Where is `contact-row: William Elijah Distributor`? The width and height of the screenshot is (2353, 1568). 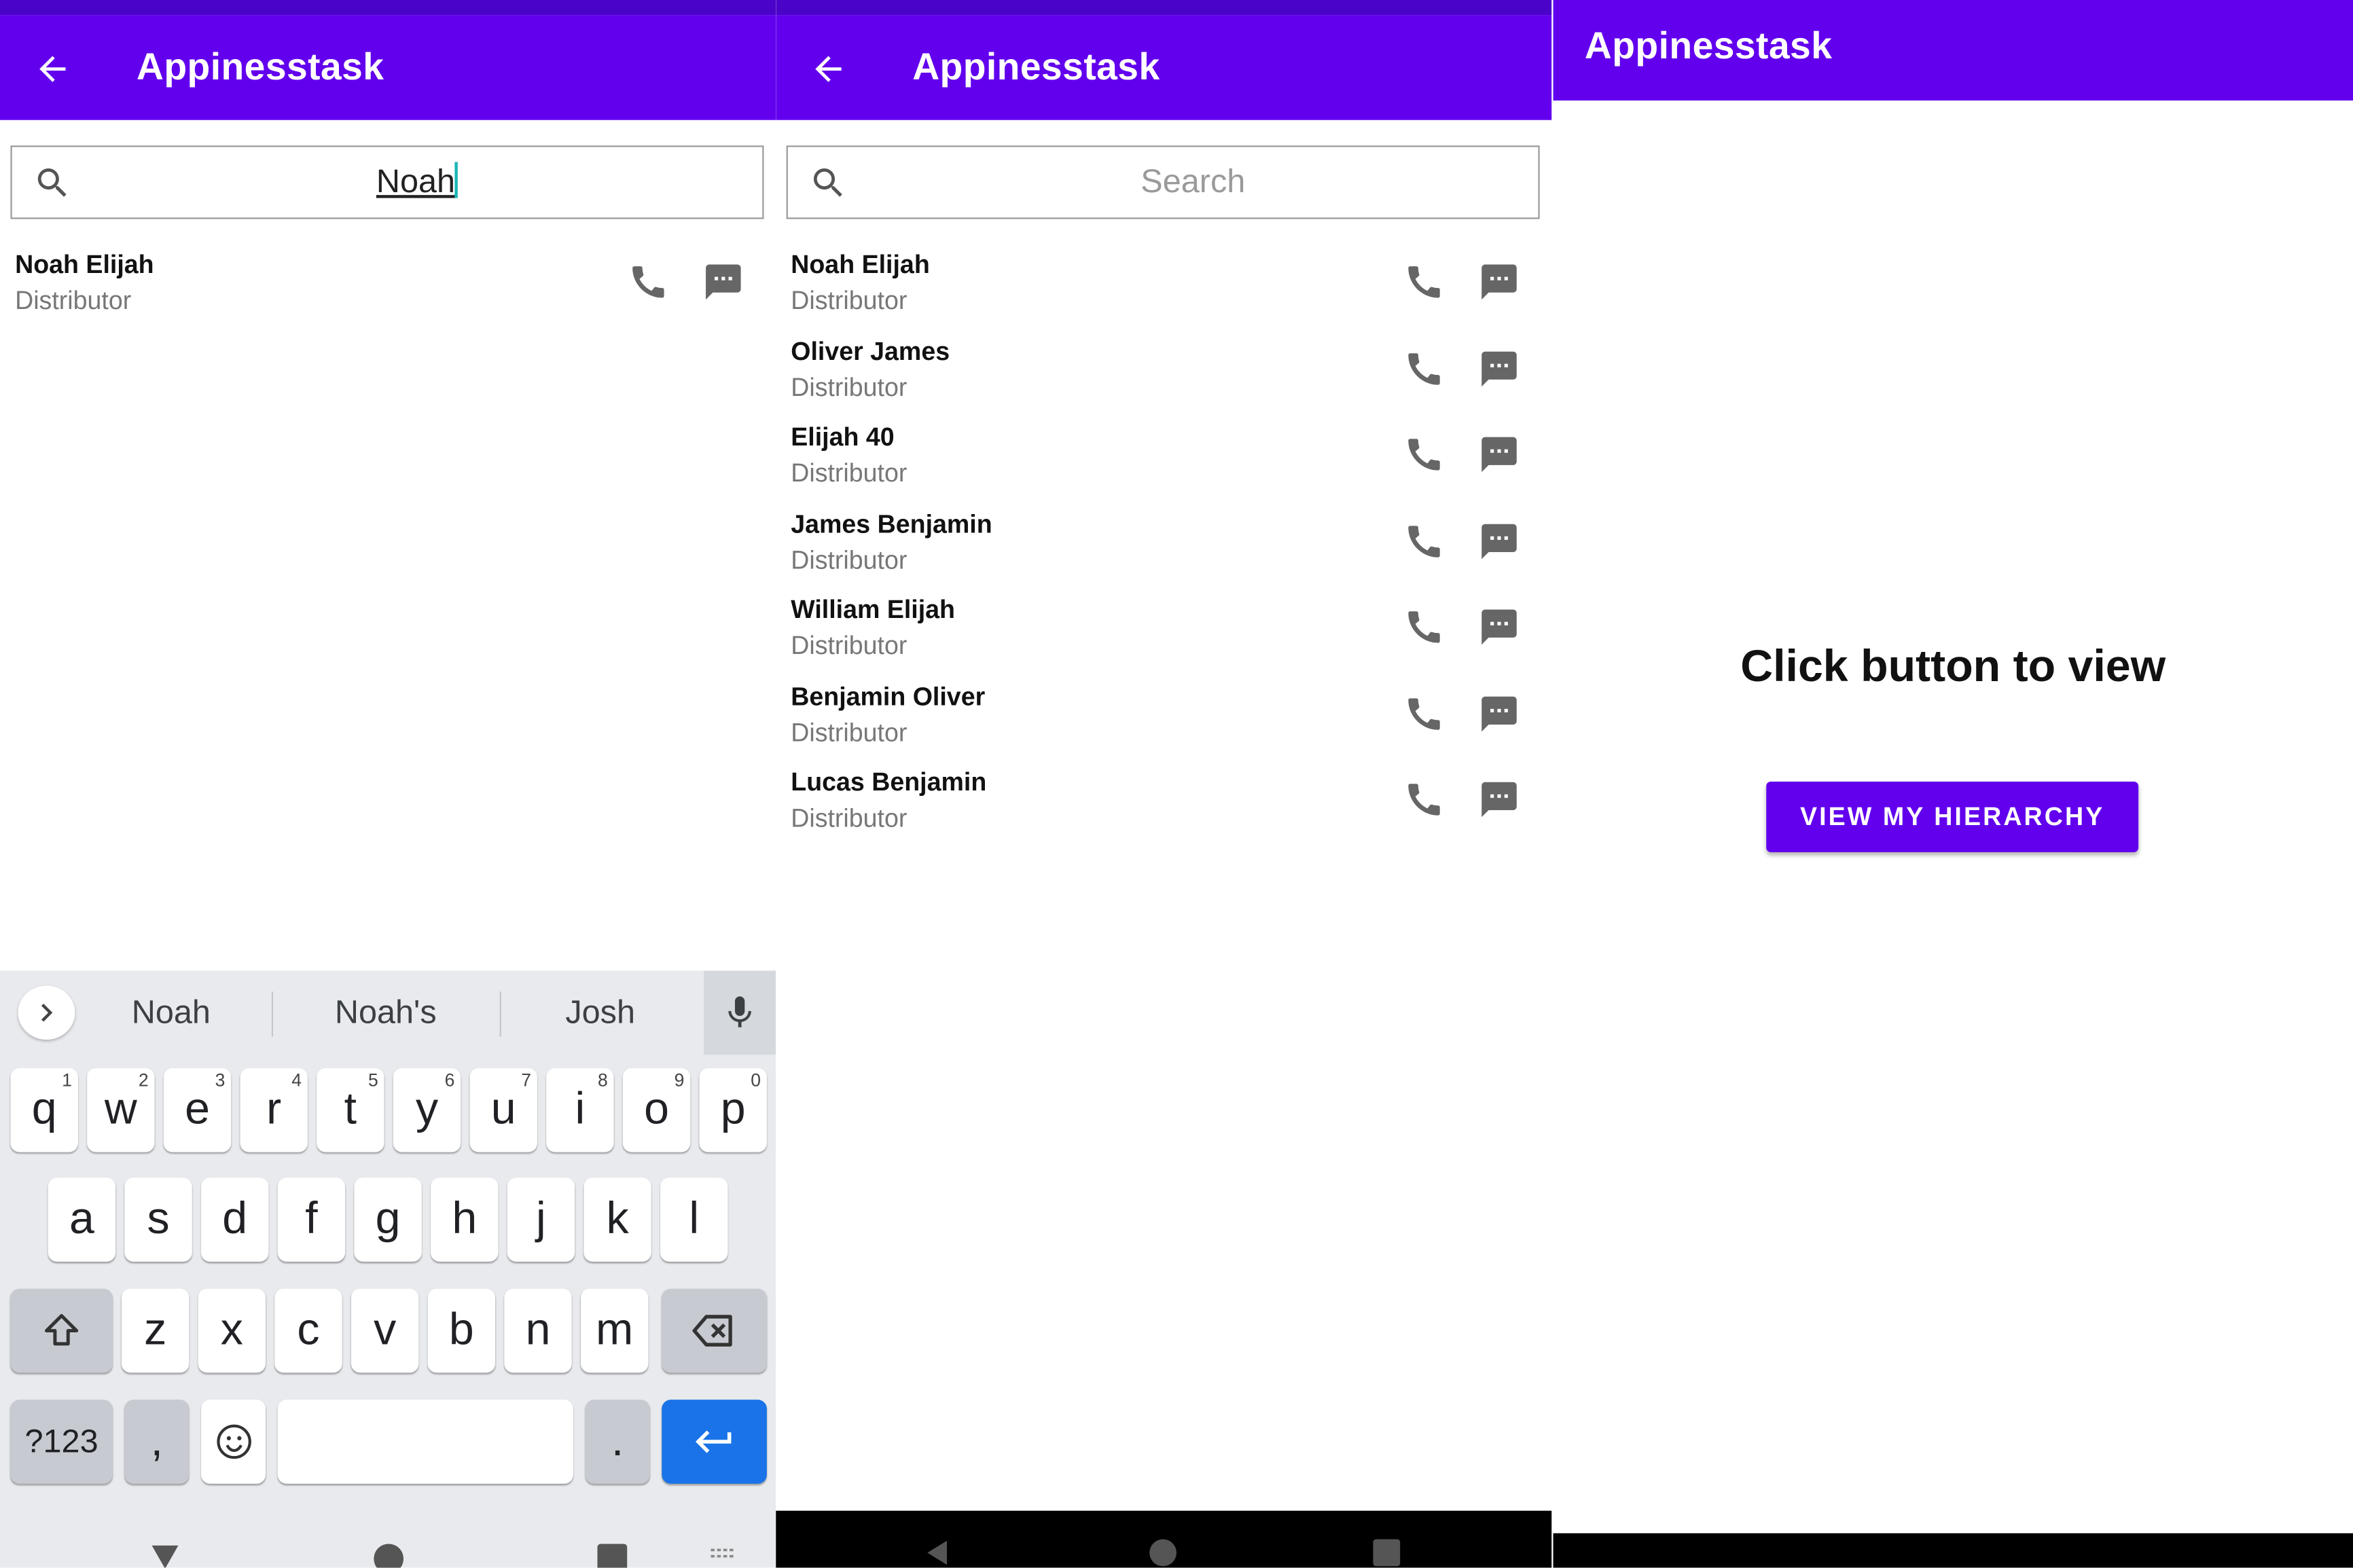
contact-row: William Elijah Distributor is located at coordinates (1163, 633).